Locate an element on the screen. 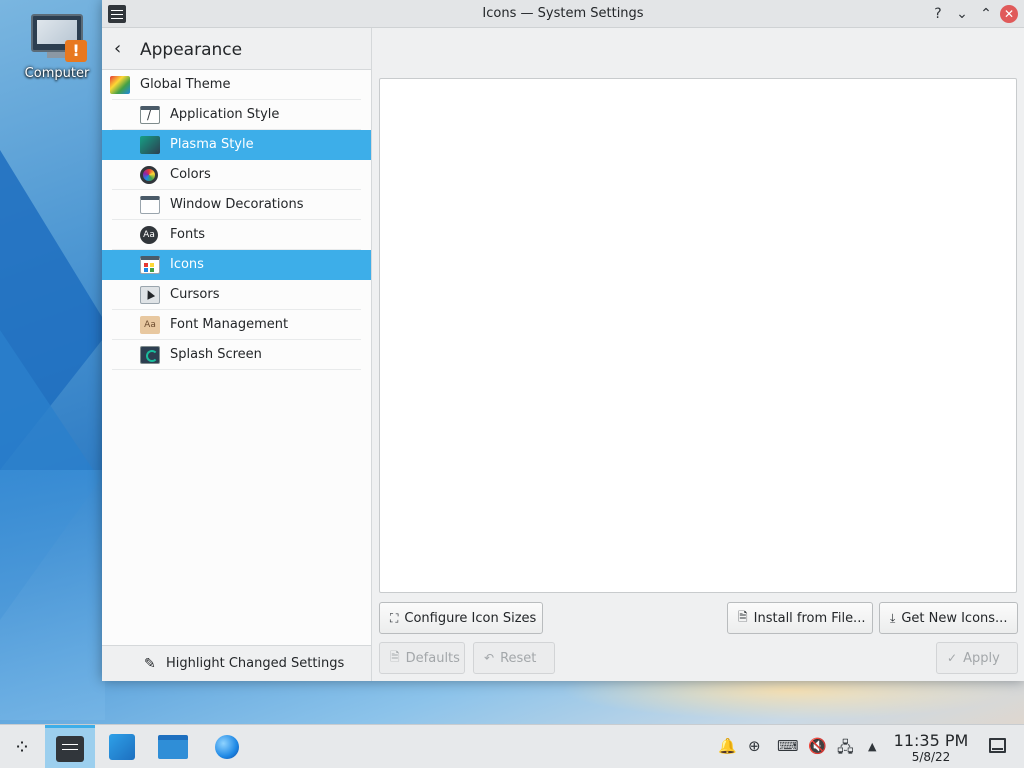 The height and width of the screenshot is (768, 1024). system-settings-icon is located at coordinates (70, 748).